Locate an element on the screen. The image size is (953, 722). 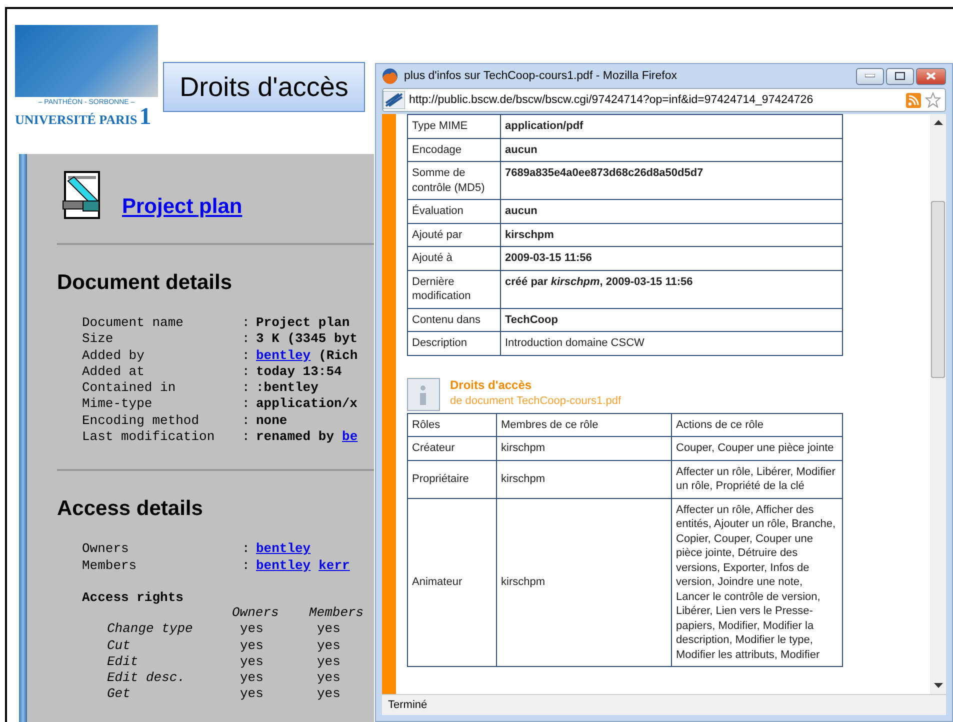
section-subtitle: de document TechCoop-cours1.pdf is located at coordinates (536, 400).